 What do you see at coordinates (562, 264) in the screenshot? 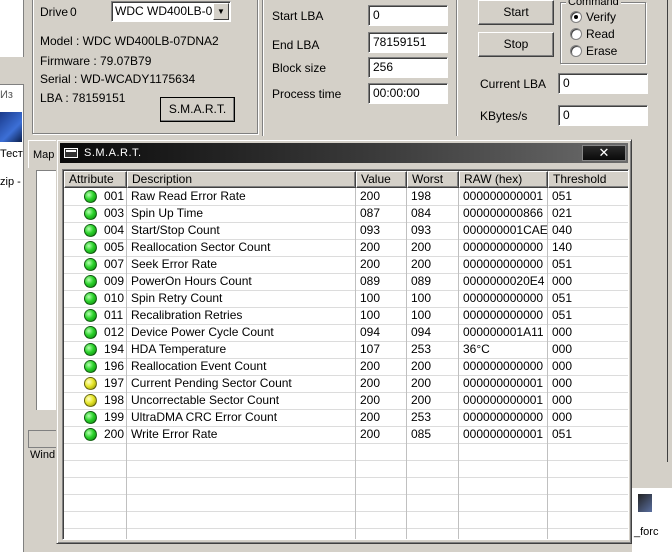
I see `attribute-threshold: 051` at bounding box center [562, 264].